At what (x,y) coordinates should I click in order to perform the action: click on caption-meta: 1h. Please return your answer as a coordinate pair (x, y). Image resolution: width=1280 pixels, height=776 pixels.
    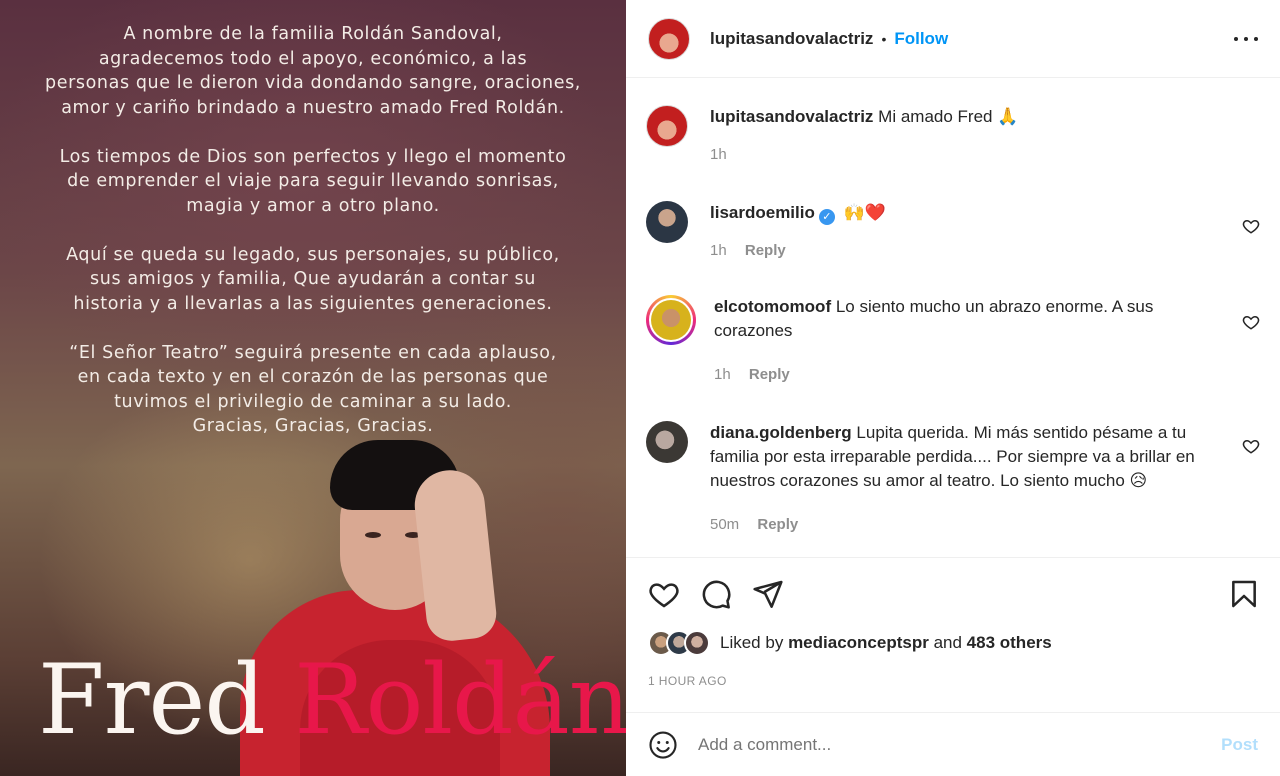
    Looking at the image, I should click on (960, 155).